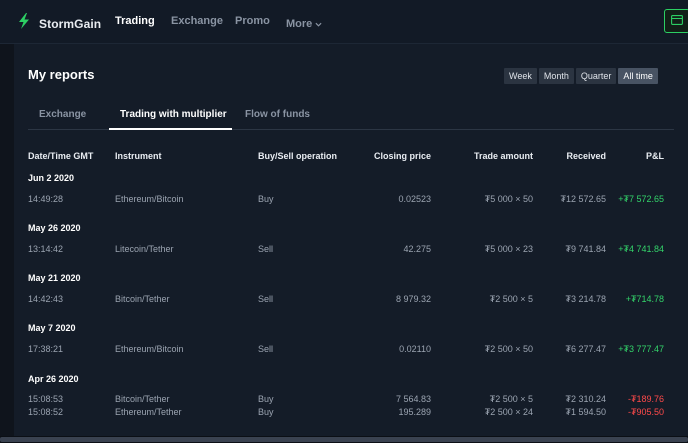  I want to click on header-operation: Buy/Sell operation, so click(298, 156).